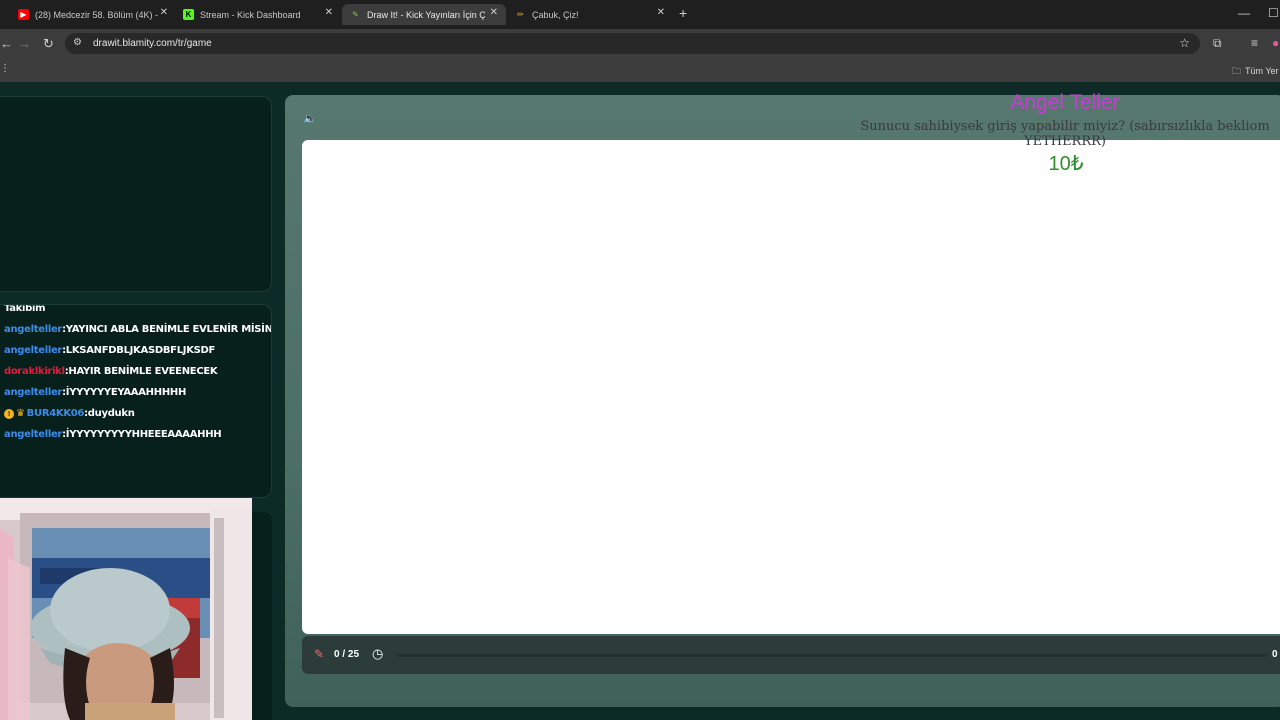  I want to click on game-toolbar: ✎ 0 / 25 ◷ 0, so click(791, 655).